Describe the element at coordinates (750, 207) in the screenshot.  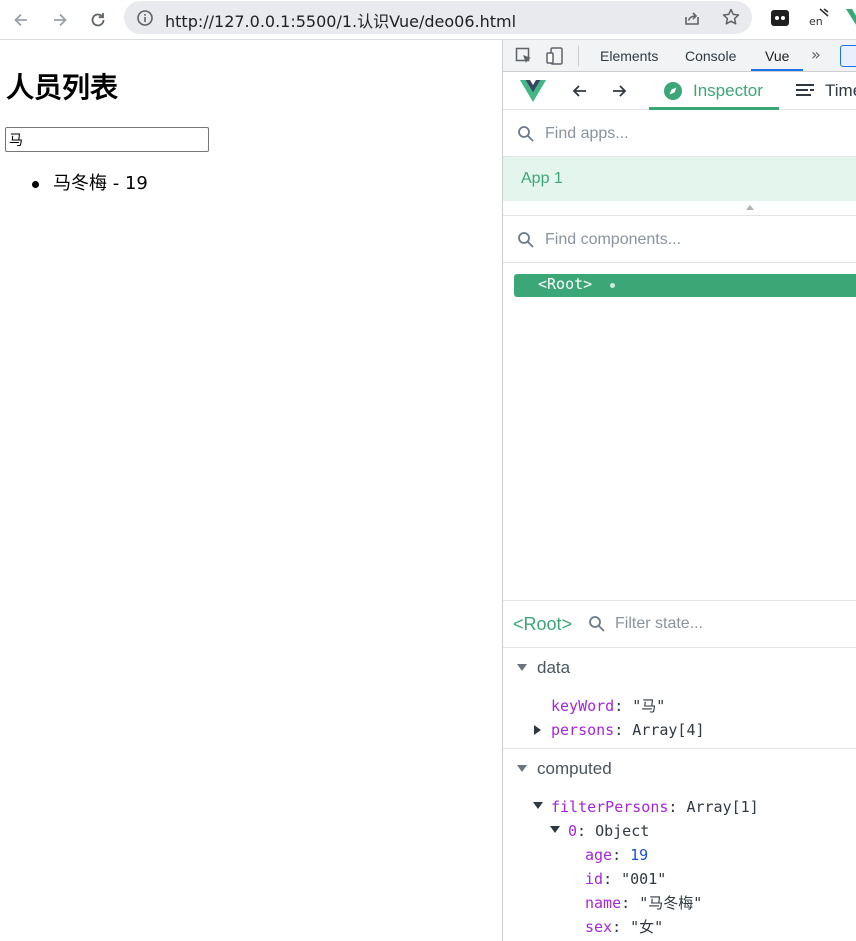
I see `collapse-caret-icon` at that location.